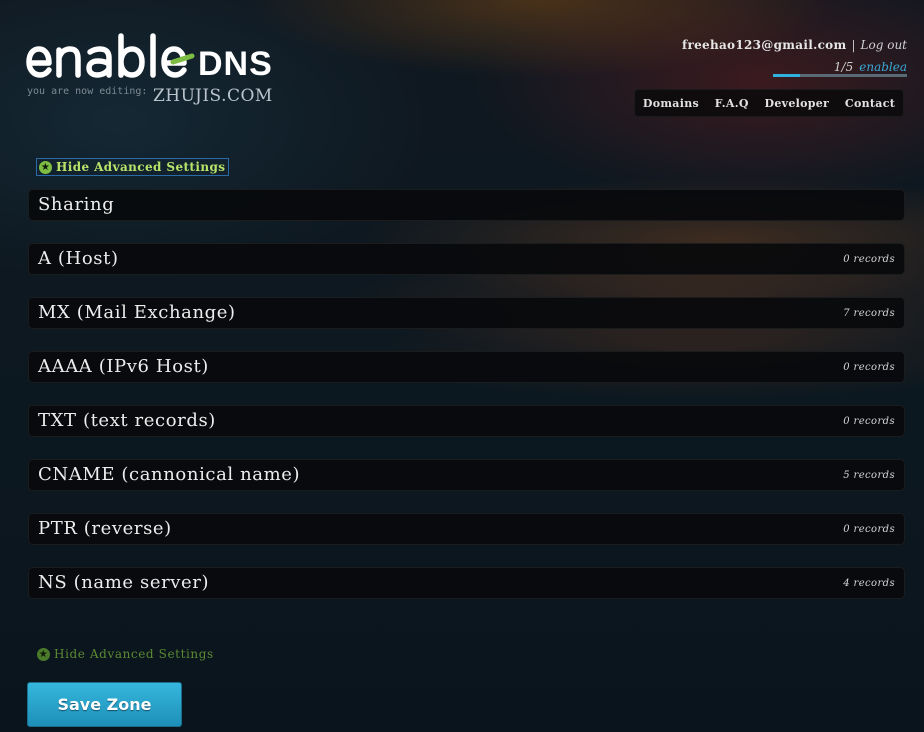 Image resolution: width=924 pixels, height=732 pixels. What do you see at coordinates (137, 312) in the screenshot?
I see `record-label: MX (Mail Exchange)` at bounding box center [137, 312].